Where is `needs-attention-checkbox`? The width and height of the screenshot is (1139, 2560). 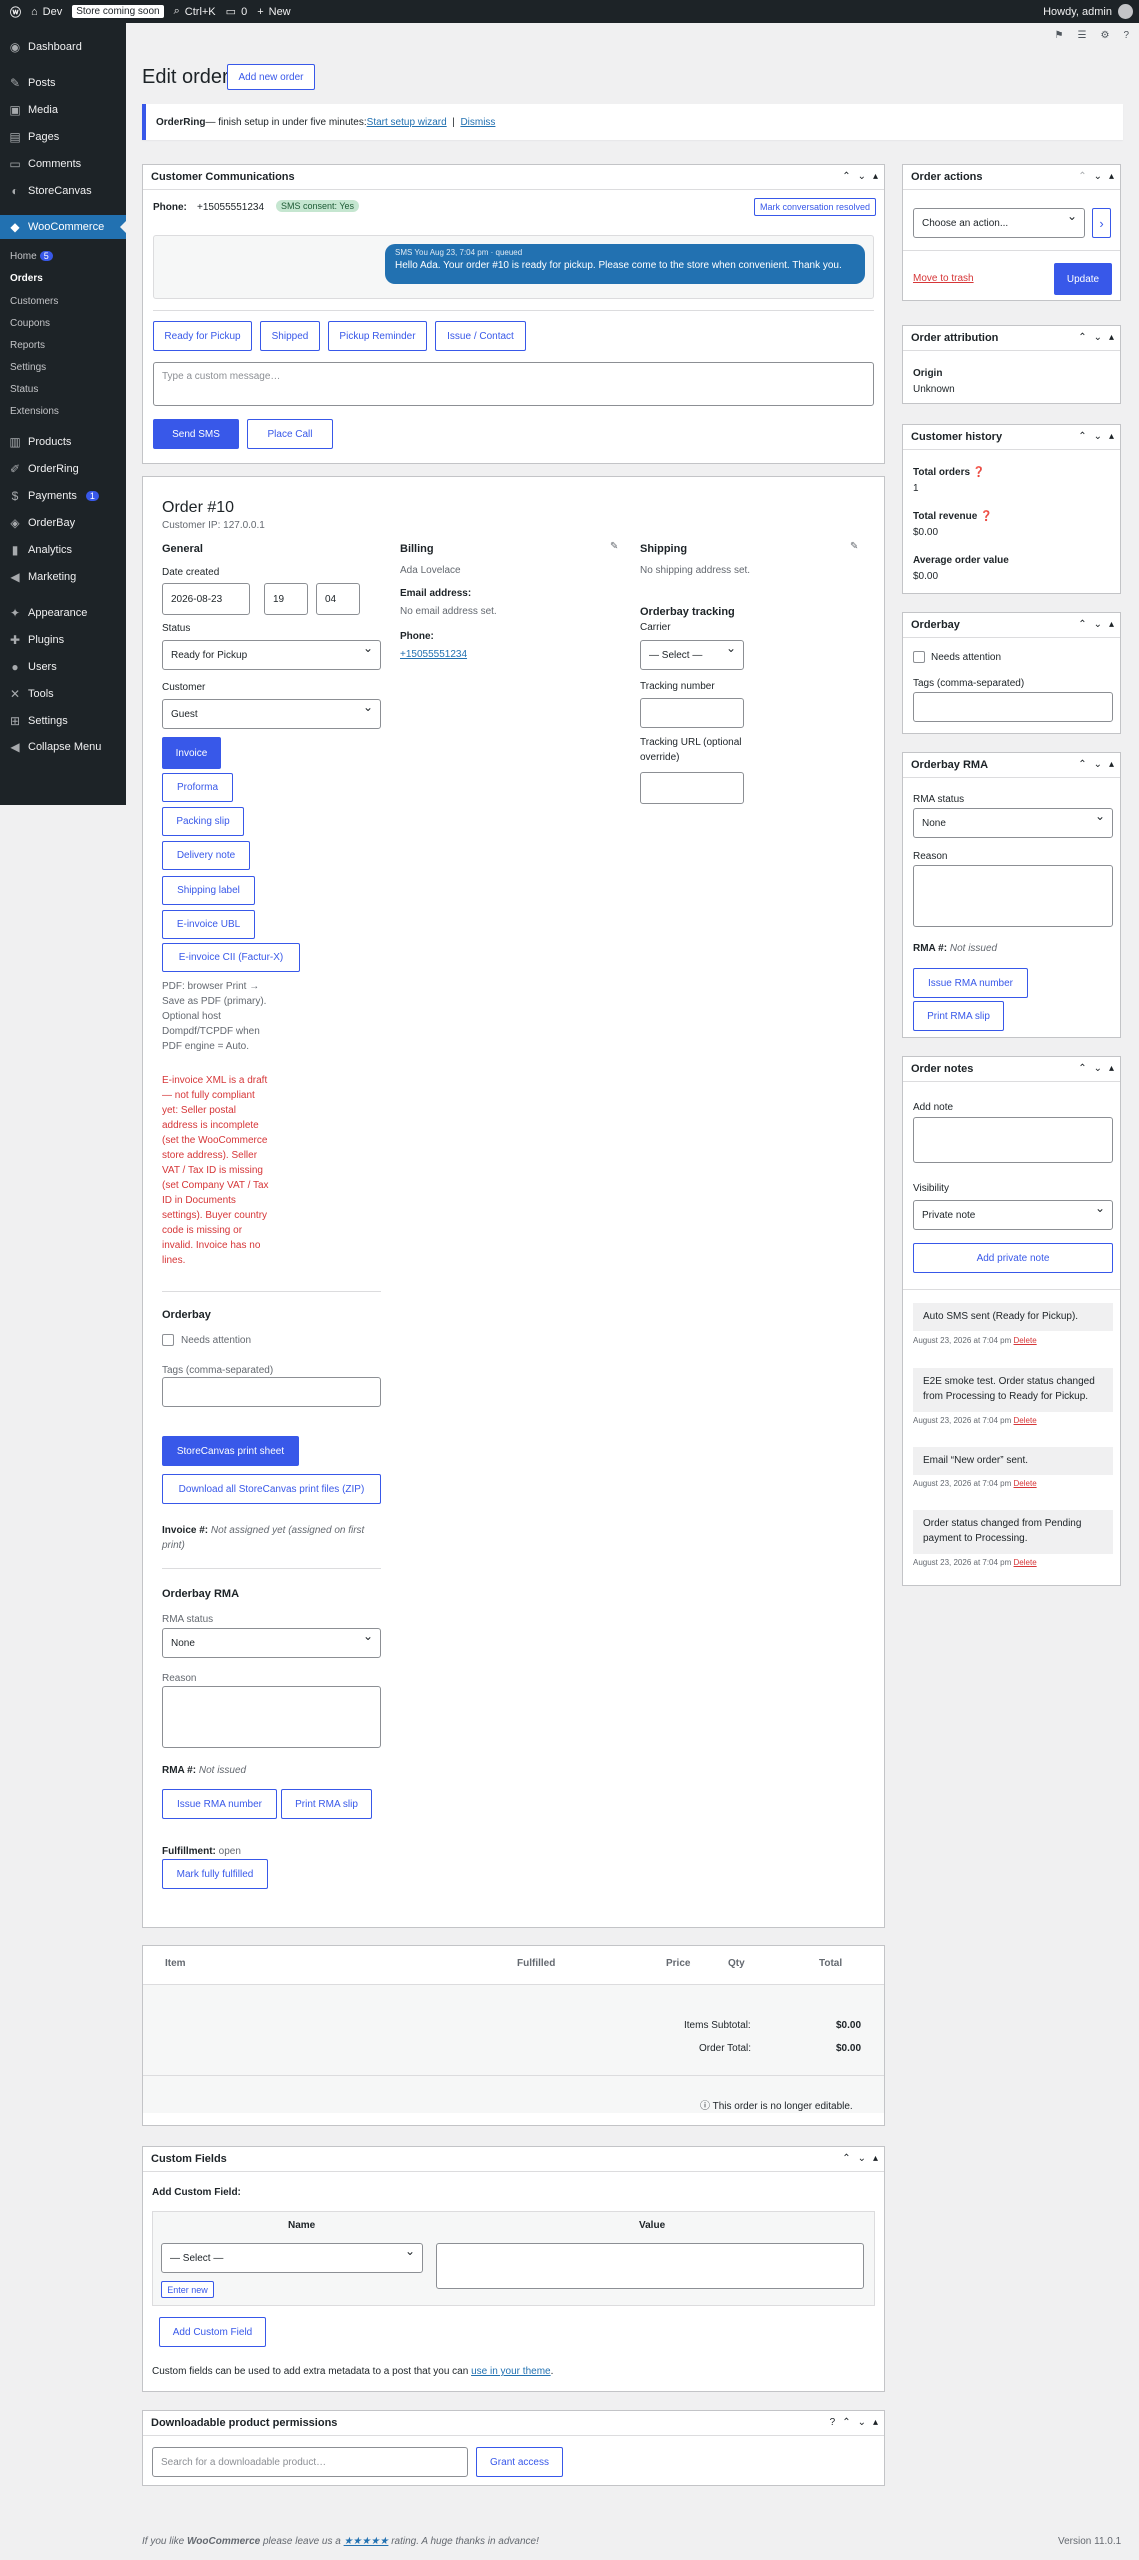
needs-attention-checkbox is located at coordinates (168, 1340).